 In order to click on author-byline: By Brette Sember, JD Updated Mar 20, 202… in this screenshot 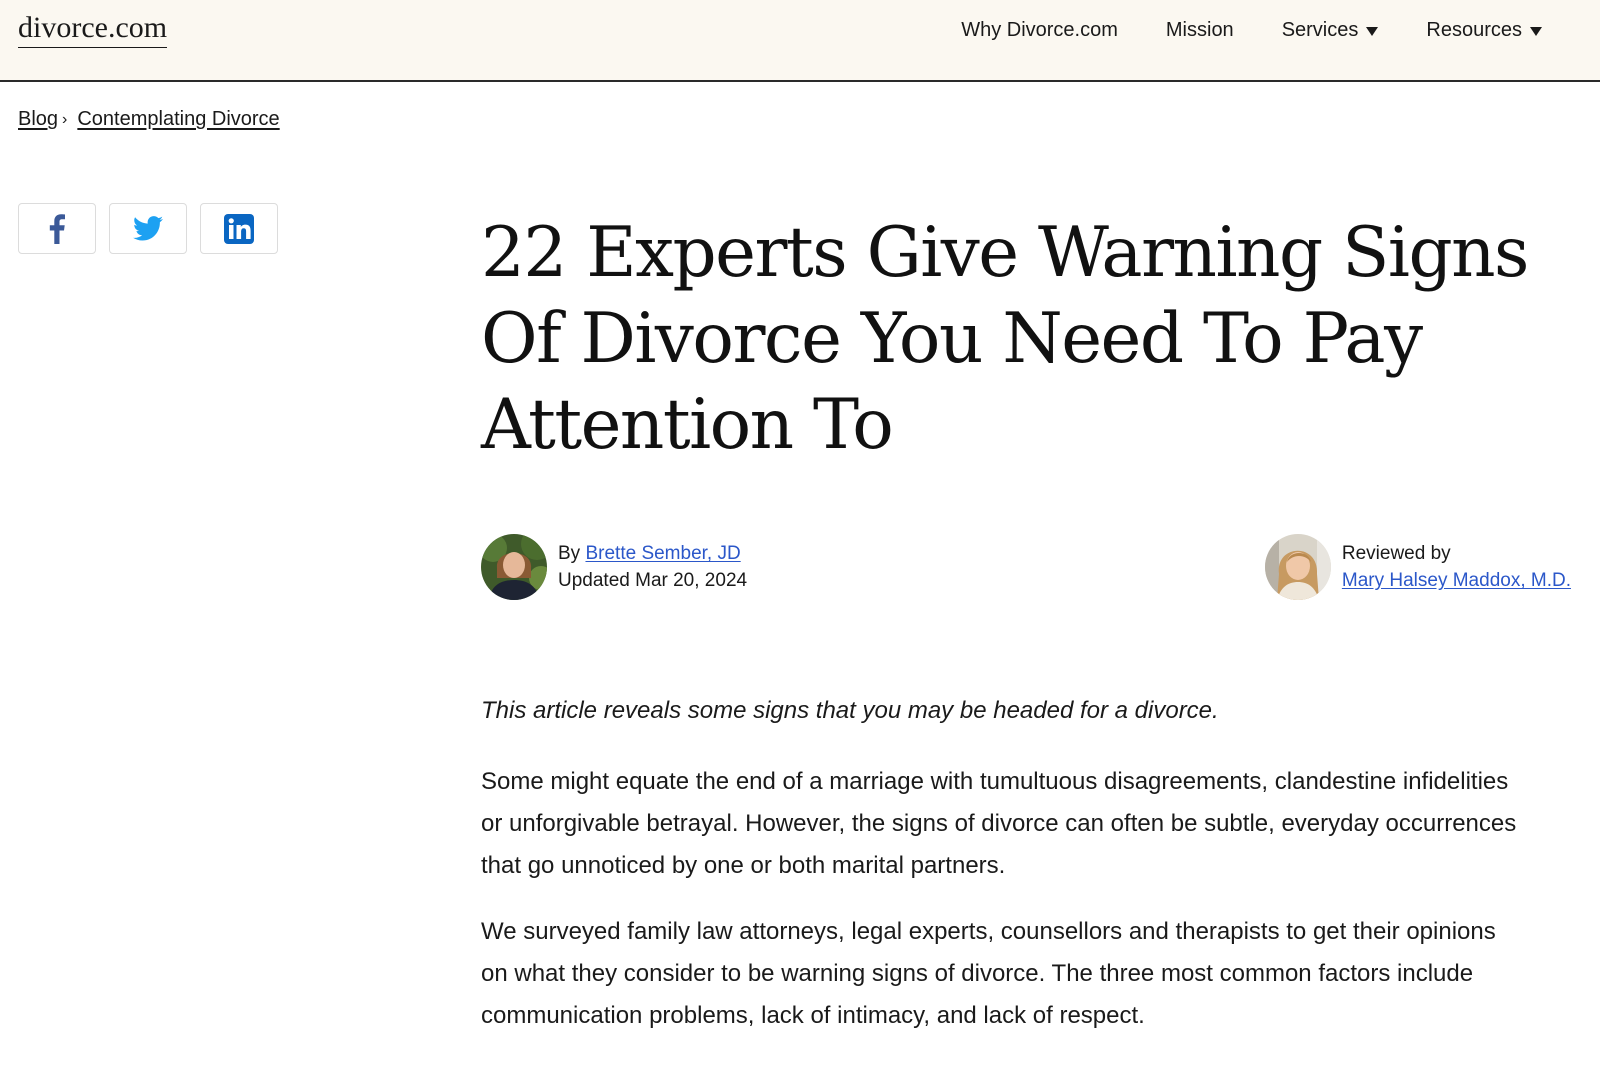, I will do `click(614, 567)`.